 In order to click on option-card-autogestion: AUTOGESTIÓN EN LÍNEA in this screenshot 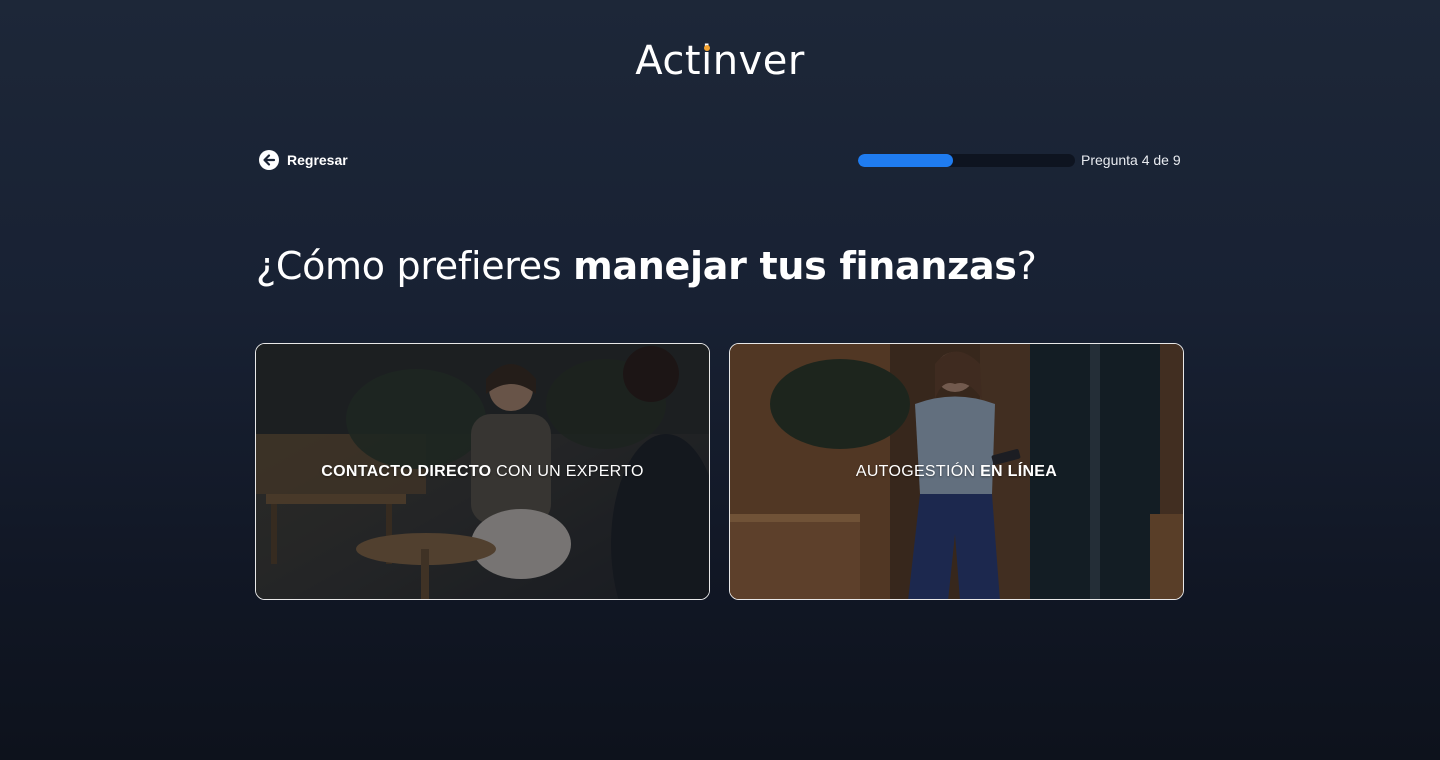, I will do `click(956, 471)`.